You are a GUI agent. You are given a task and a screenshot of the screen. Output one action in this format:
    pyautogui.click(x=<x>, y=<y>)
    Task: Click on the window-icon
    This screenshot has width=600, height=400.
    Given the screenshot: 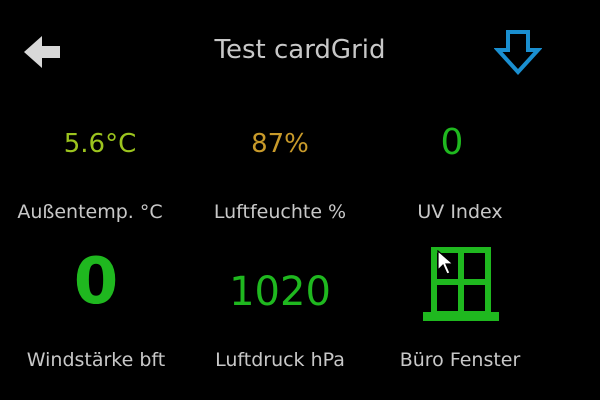 What is the action you would take?
    pyautogui.click(x=461, y=284)
    